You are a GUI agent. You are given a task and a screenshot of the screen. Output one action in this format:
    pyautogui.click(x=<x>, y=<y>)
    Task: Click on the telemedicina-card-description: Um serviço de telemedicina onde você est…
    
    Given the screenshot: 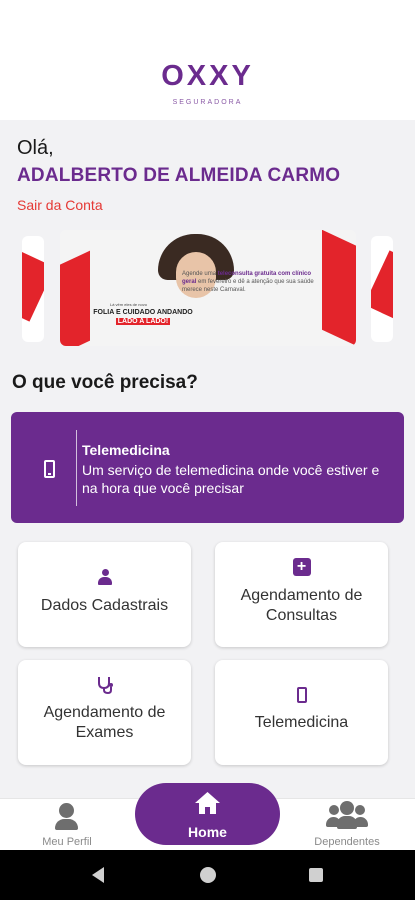 What is the action you would take?
    pyautogui.click(x=231, y=479)
    